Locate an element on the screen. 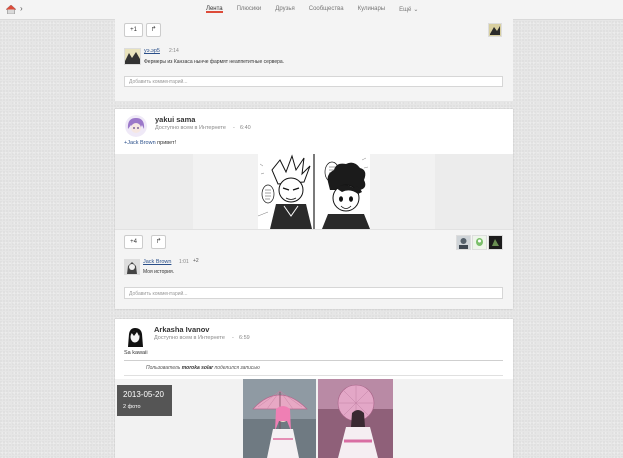 This screenshot has height=458, width=623. comment-text: Моя история. is located at coordinates (159, 272).